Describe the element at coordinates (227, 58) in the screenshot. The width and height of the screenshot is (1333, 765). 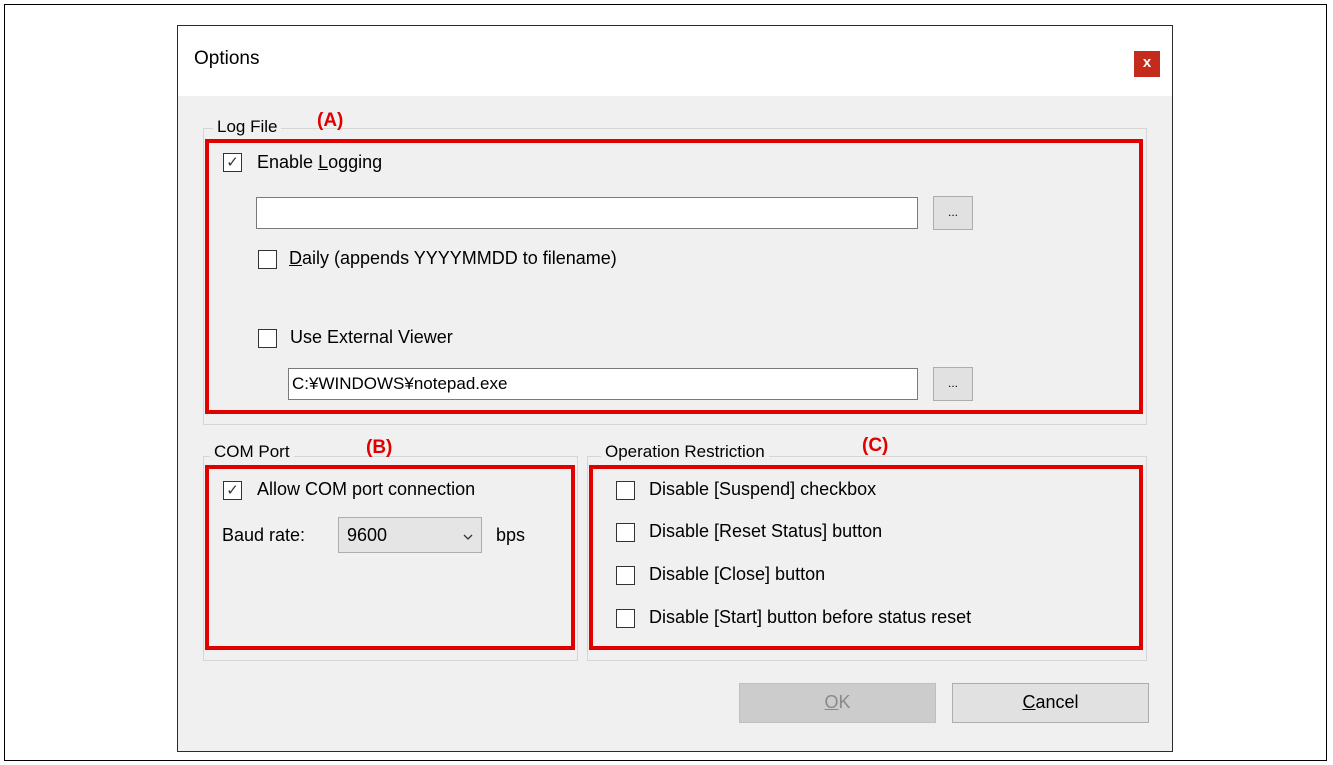
I see `dialog-title: Options` at that location.